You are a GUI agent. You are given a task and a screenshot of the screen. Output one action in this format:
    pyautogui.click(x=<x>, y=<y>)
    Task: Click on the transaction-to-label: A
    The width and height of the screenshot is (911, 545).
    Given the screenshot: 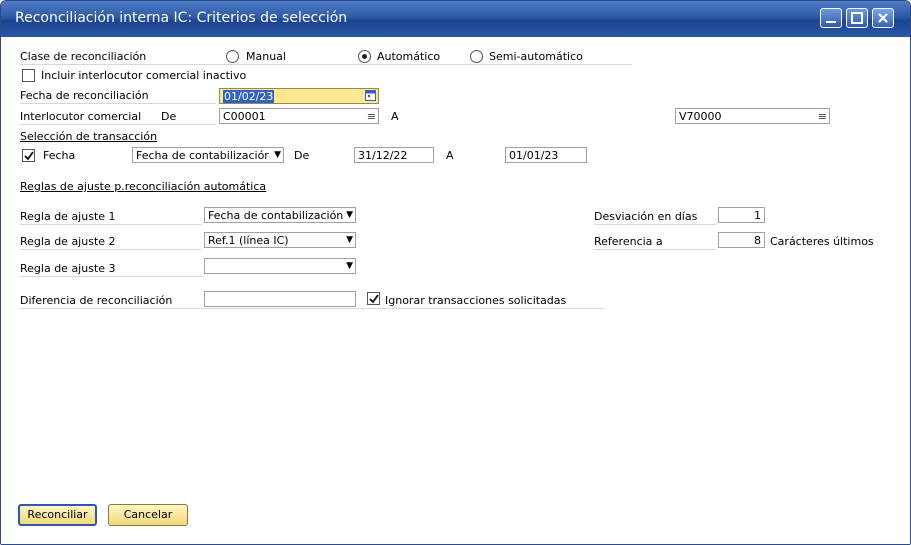 What is the action you would take?
    pyautogui.click(x=450, y=155)
    